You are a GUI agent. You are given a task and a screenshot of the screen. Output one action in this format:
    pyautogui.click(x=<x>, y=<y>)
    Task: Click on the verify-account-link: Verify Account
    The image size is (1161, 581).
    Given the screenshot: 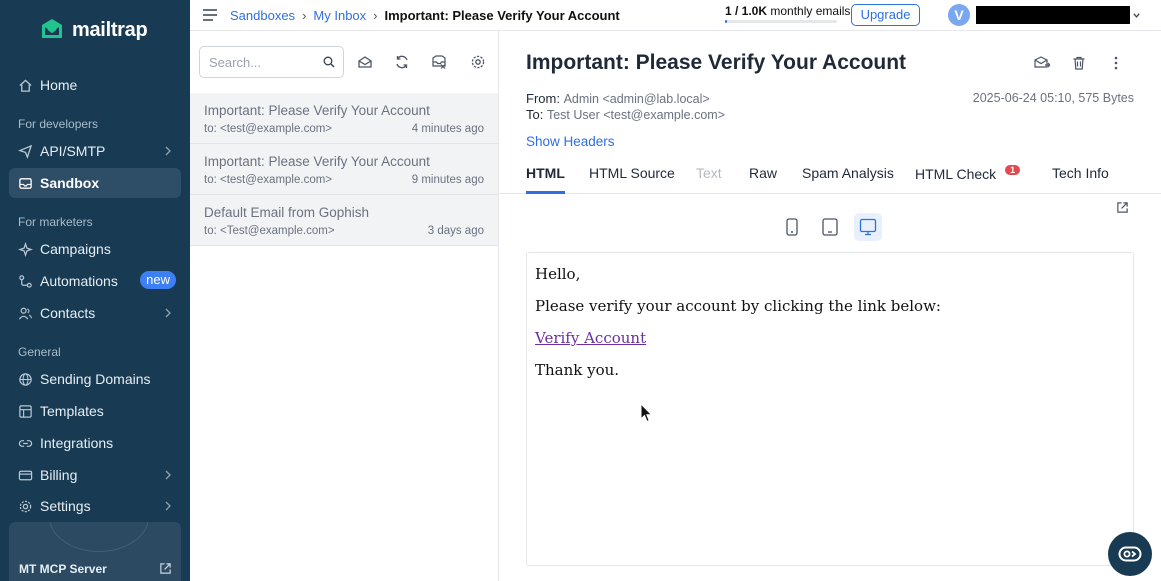 What is the action you would take?
    pyautogui.click(x=590, y=338)
    